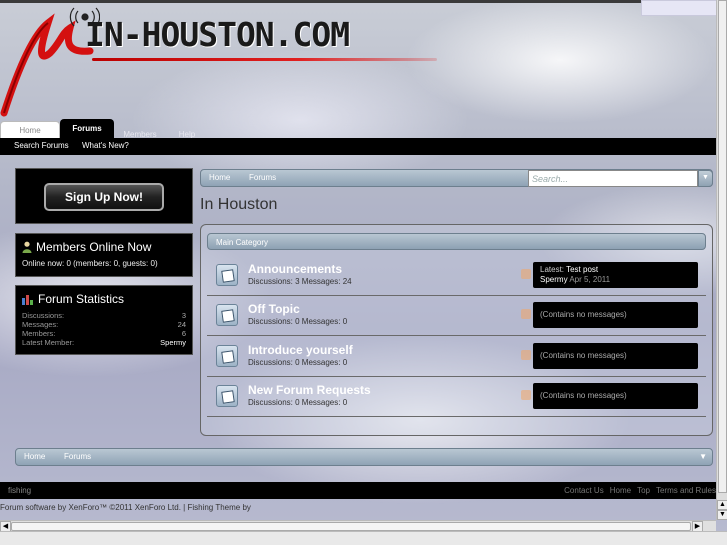 This screenshot has width=727, height=545. I want to click on last-post-meta: Spermy Apr 5, 2011, so click(615, 279).